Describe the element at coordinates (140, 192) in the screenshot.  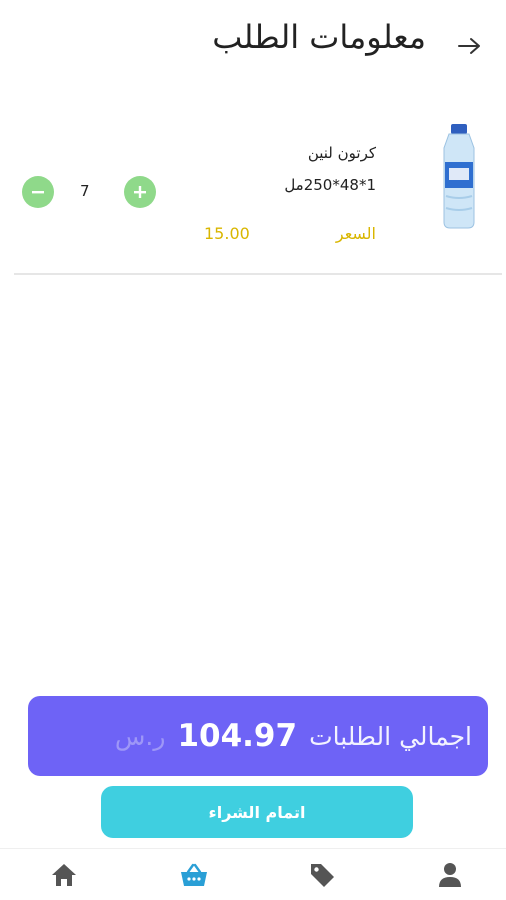
I see `plus-circle-icon` at that location.